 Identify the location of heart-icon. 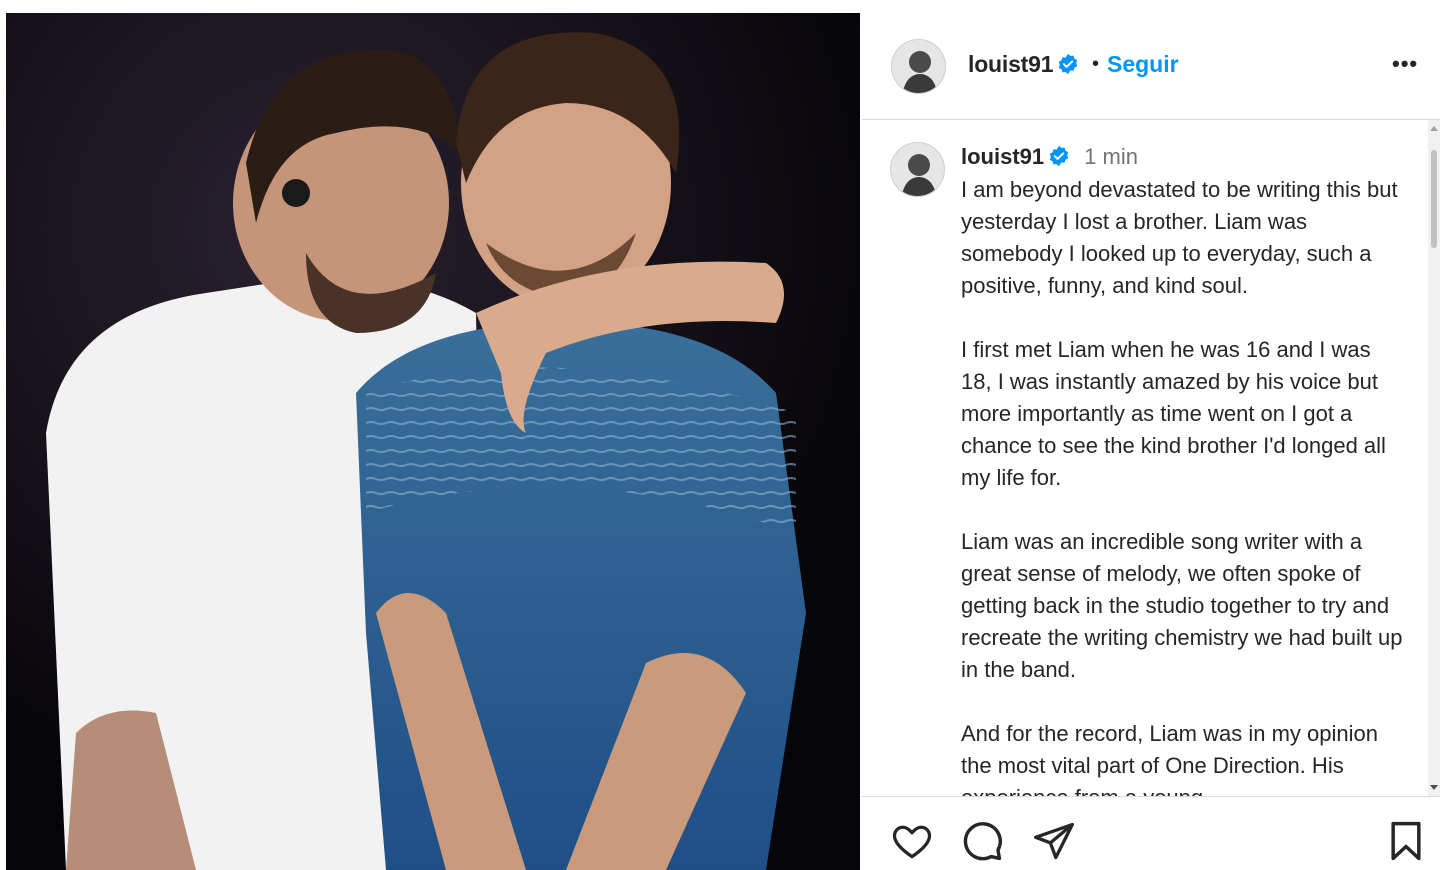
(912, 842).